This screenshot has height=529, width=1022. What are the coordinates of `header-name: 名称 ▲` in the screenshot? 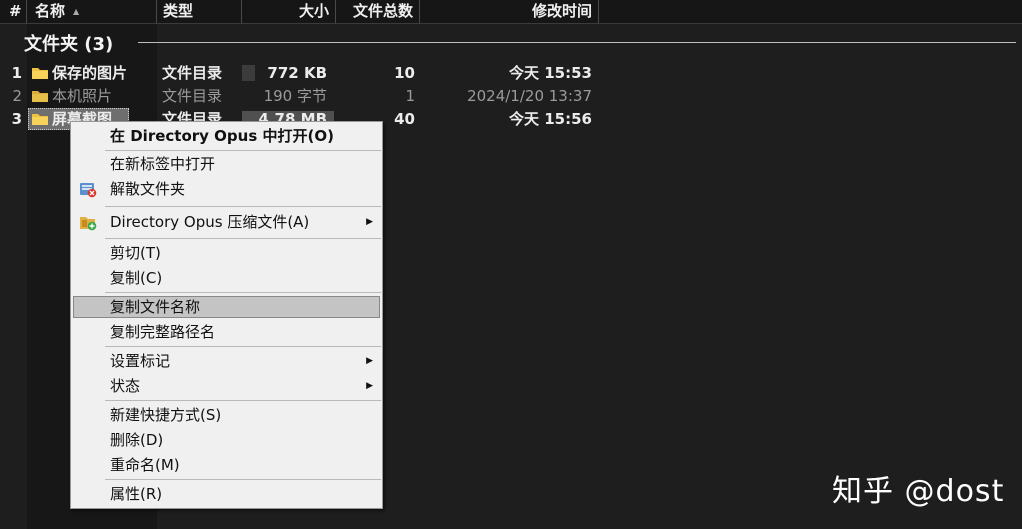 It's located at (92, 11).